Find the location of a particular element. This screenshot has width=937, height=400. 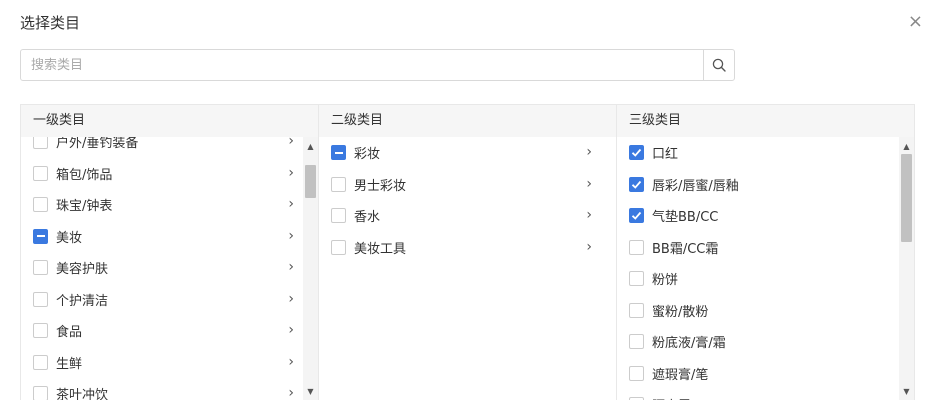

category-item: 隔离霜 is located at coordinates (757, 394).